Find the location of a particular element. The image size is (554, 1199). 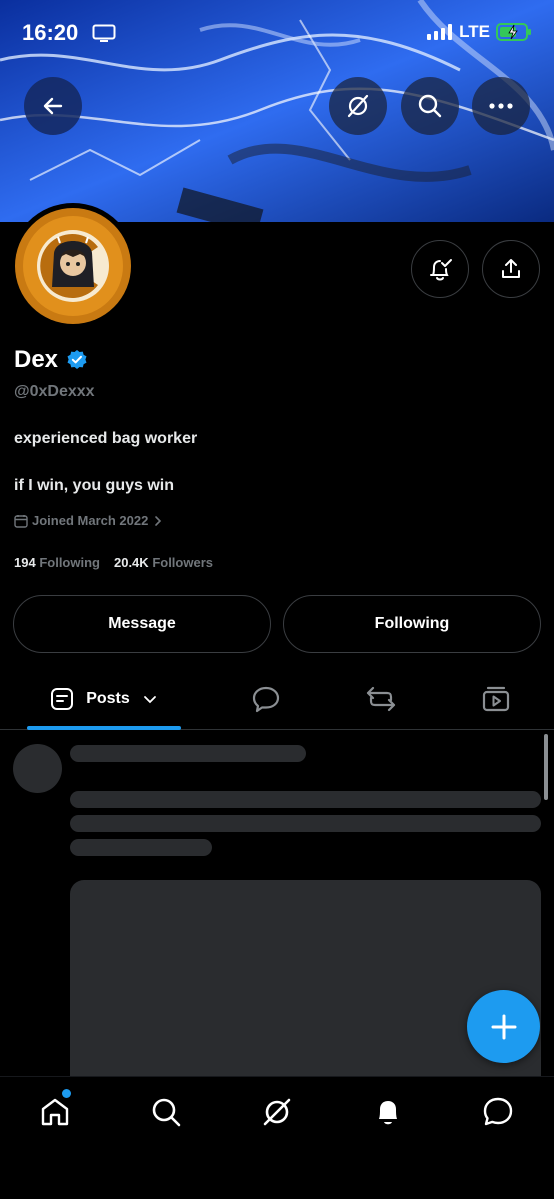

bio-line-2: if I win, you guys win is located at coordinates (94, 485).